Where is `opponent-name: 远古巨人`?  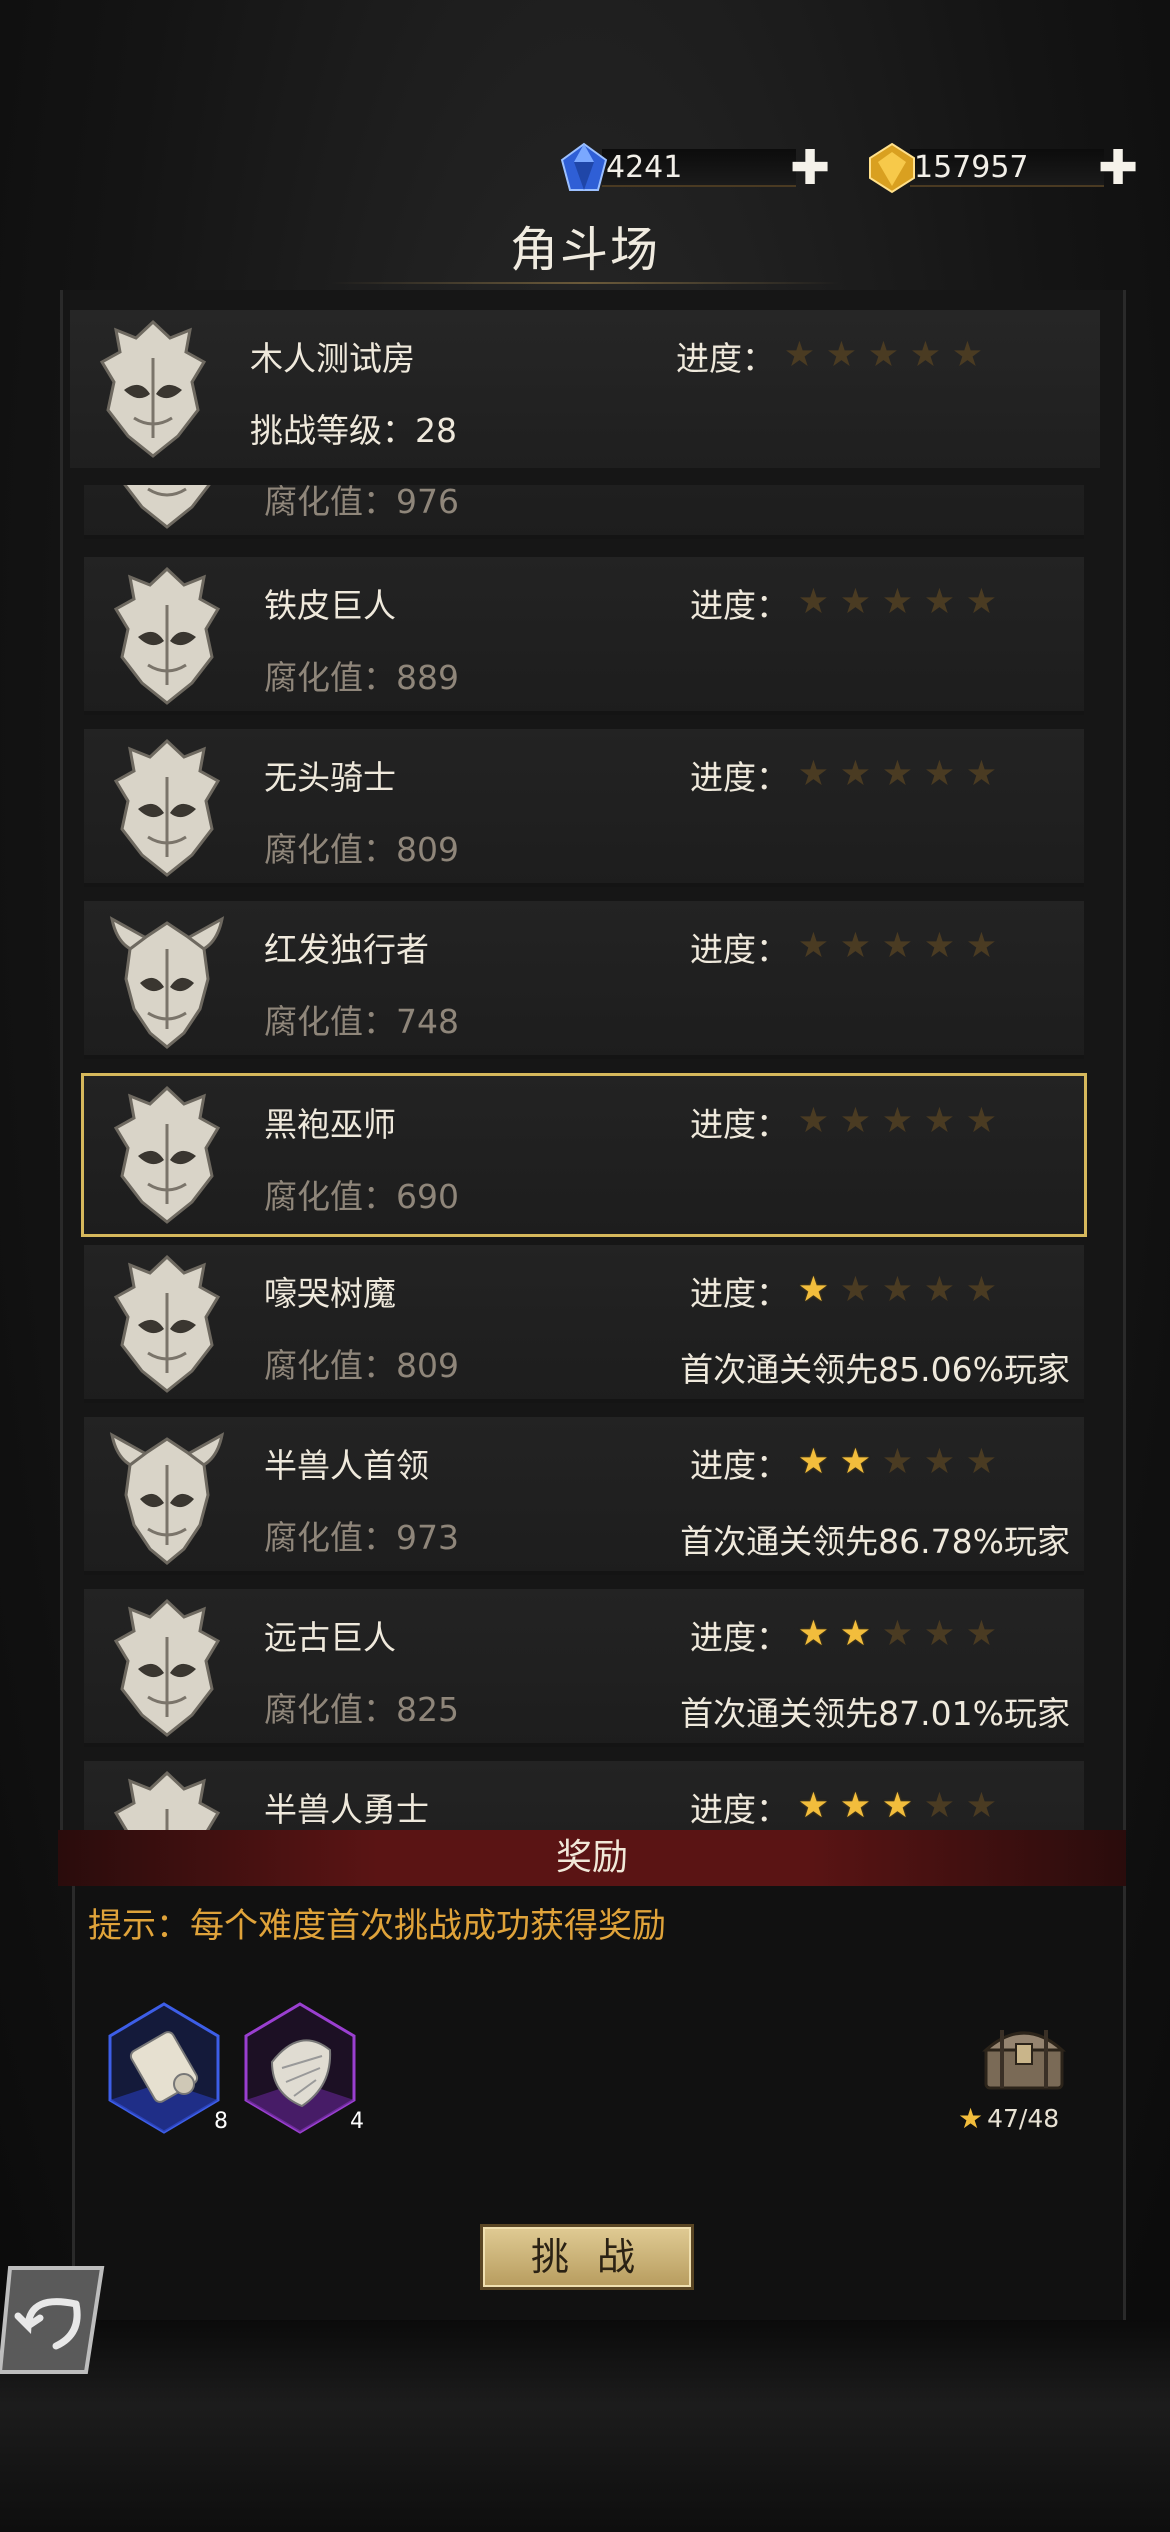
opponent-name: 远古巨人 is located at coordinates (330, 1637).